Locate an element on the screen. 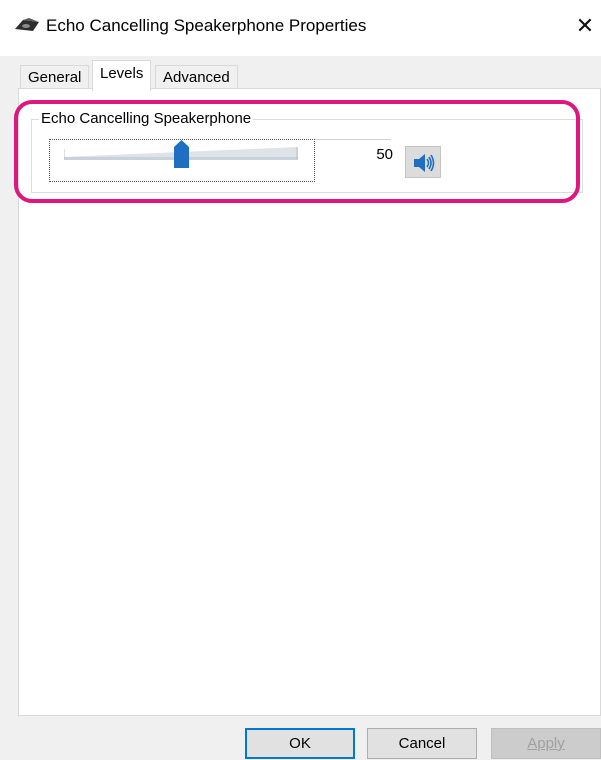 The width and height of the screenshot is (601, 760). speakerphone-icon is located at coordinates (27, 24).